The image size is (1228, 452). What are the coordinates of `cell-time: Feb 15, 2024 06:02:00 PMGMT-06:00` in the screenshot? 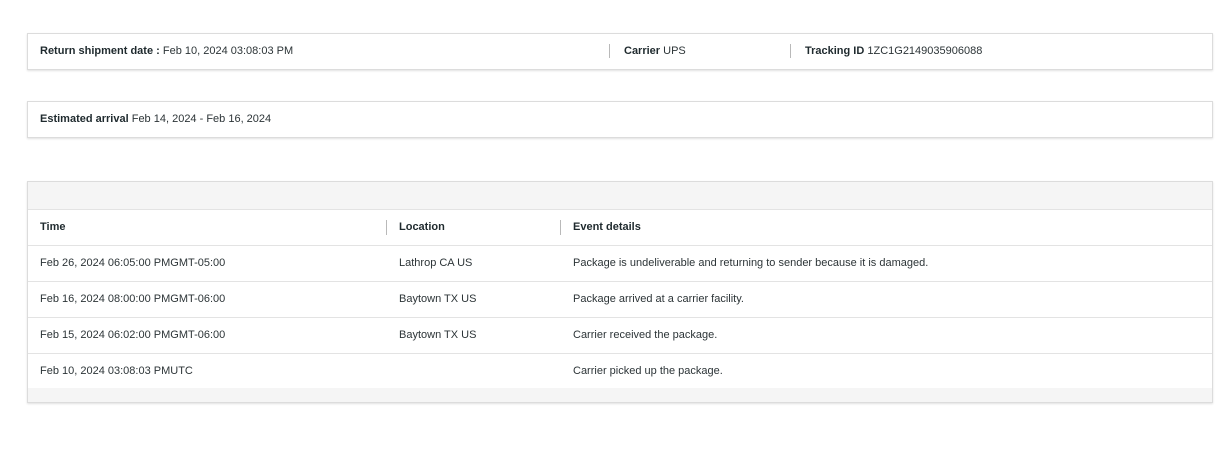 It's located at (133, 335).